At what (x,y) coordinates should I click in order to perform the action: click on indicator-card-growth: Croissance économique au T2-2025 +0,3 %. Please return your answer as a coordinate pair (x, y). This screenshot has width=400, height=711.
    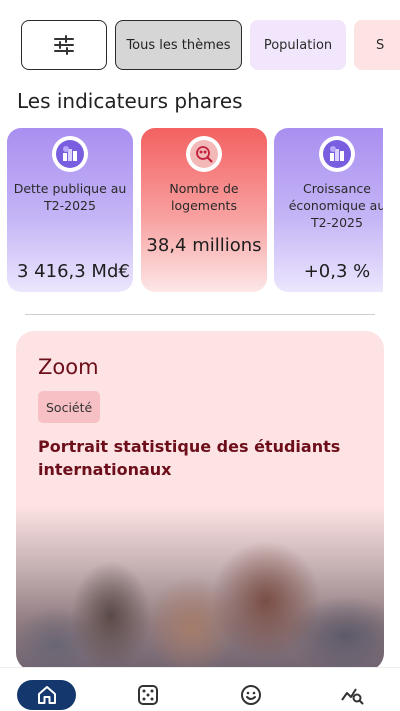
    Looking at the image, I should click on (328, 210).